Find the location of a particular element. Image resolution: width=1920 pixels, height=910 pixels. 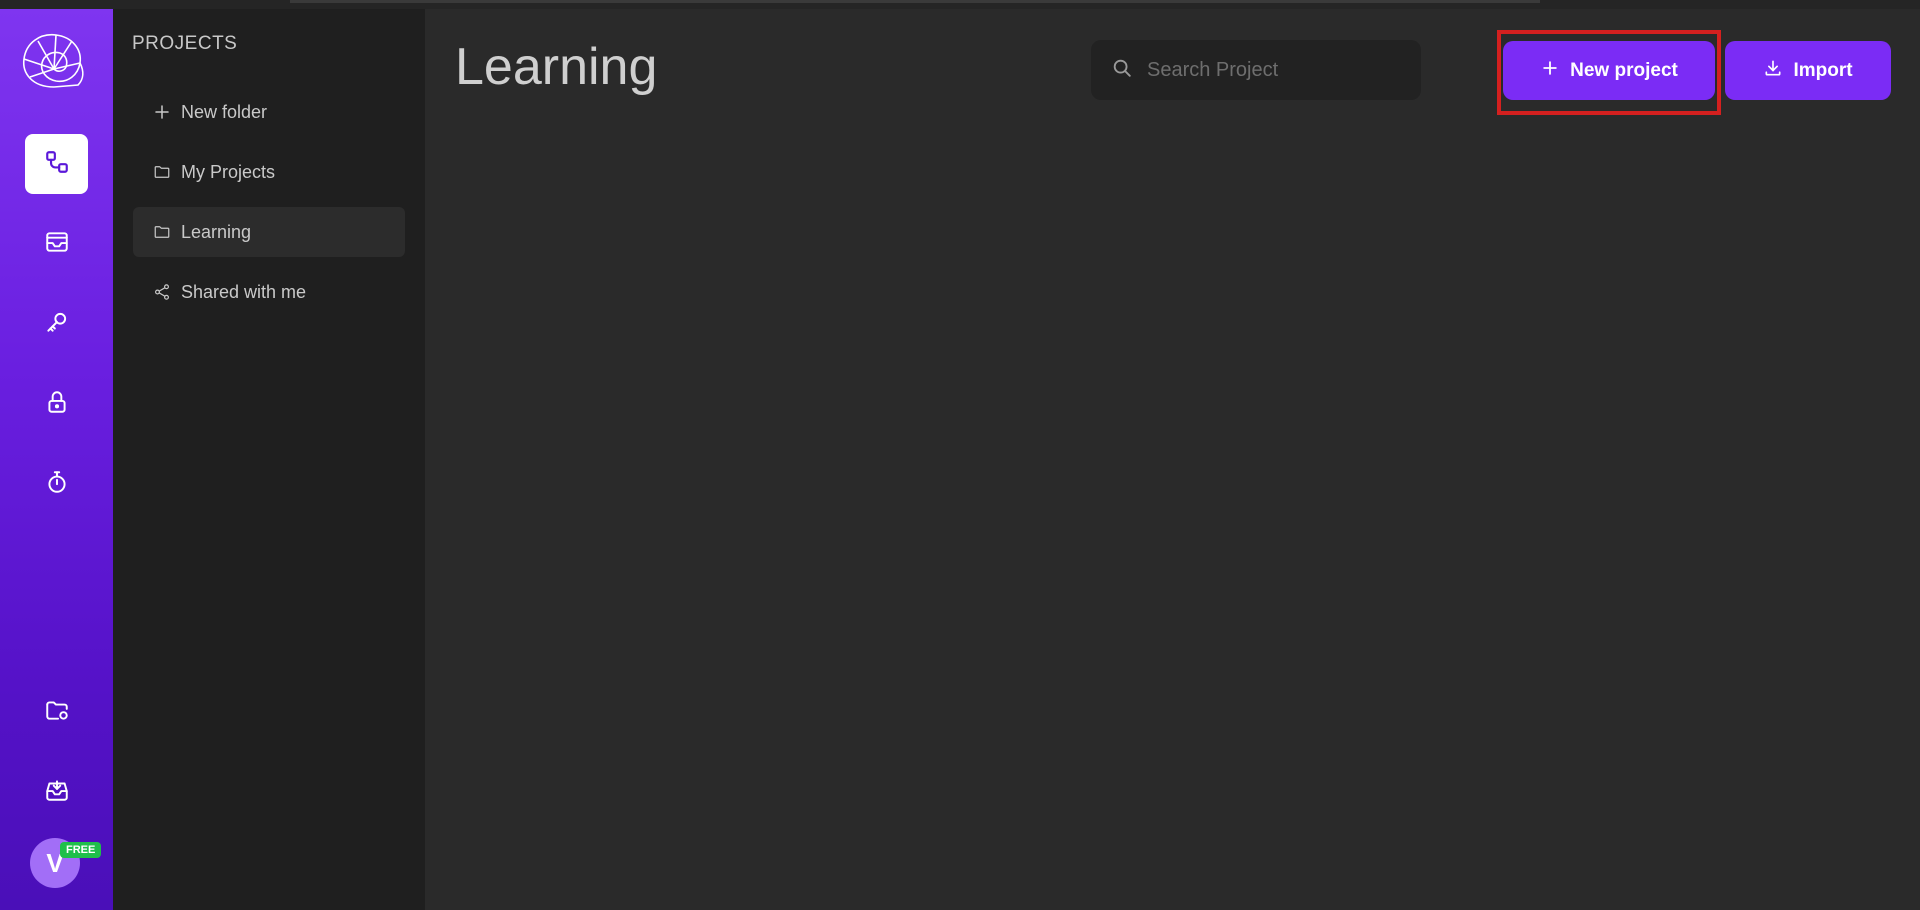

plan-badge: FREE is located at coordinates (81, 850).